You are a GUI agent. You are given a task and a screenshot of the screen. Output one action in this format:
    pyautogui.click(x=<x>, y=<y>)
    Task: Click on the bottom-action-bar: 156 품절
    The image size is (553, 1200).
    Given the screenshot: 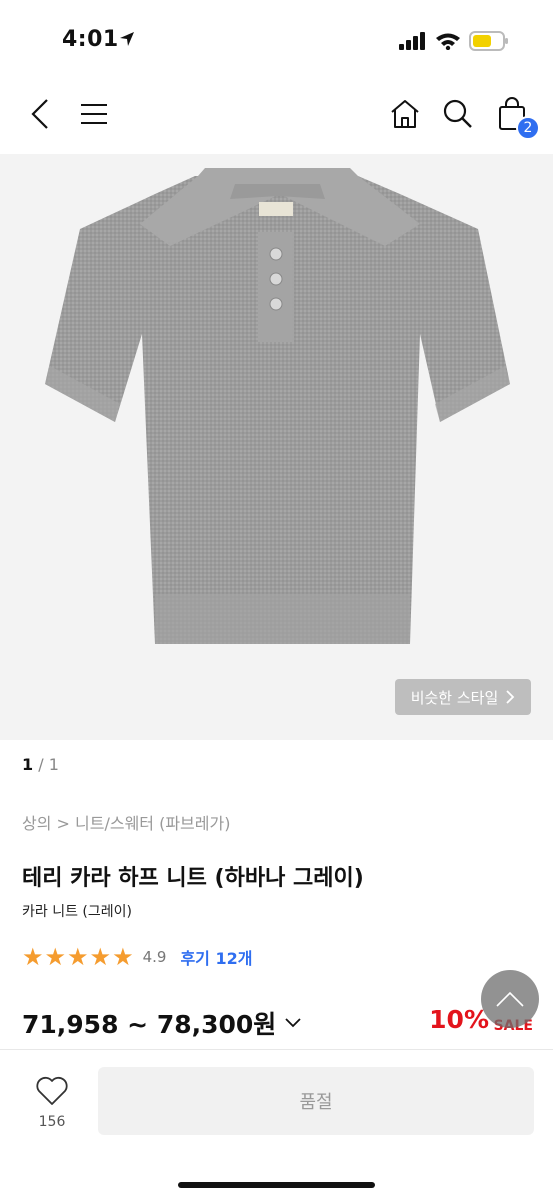 What is the action you would take?
    pyautogui.click(x=276, y=1125)
    